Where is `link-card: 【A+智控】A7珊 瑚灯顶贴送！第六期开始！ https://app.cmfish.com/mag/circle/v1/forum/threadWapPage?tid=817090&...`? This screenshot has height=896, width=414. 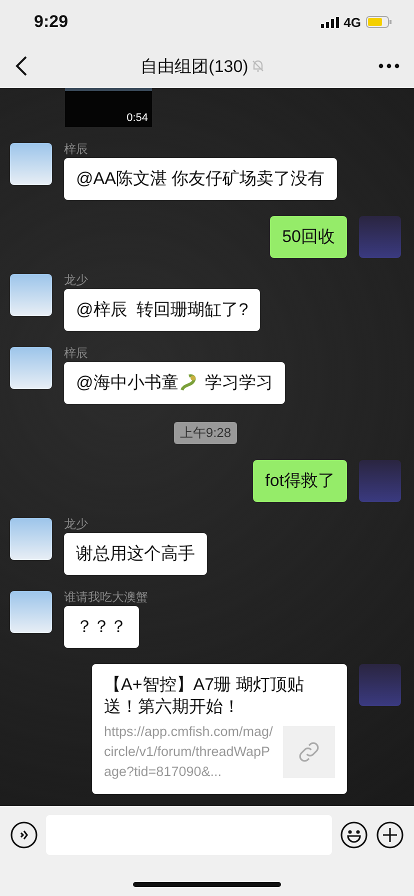 link-card: 【A+智控】A7珊 瑚灯顶贴送！第六期开始！ https://app.cmfish.com/mag/circle/v1/forum/threadWapPage?tid=817090&... is located at coordinates (219, 729).